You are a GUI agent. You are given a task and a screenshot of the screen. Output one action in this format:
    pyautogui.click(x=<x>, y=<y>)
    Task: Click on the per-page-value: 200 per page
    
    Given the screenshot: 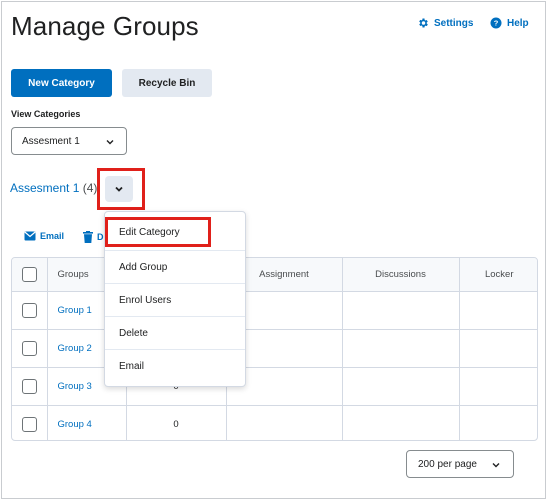 What is the action you would take?
    pyautogui.click(x=447, y=464)
    